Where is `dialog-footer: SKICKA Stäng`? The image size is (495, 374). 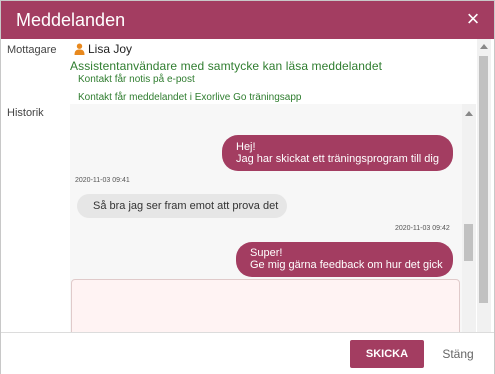 dialog-footer: SKICKA Stäng is located at coordinates (247, 353).